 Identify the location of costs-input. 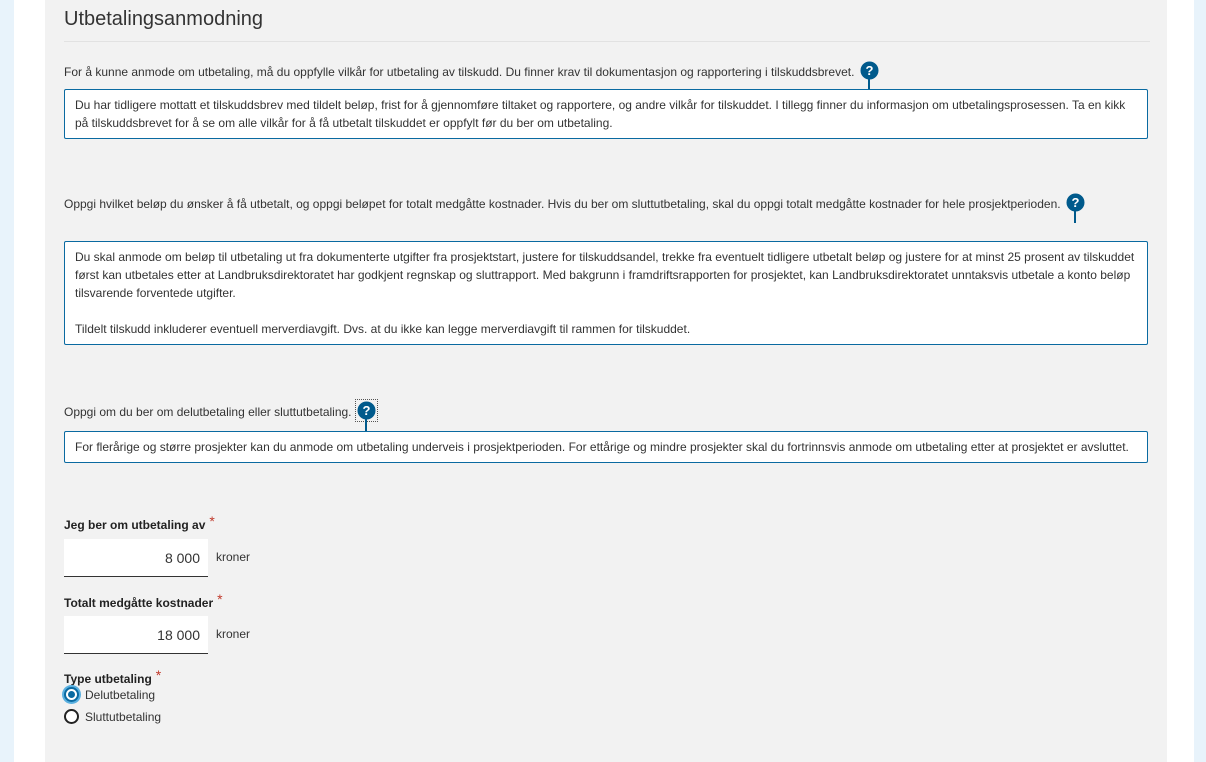
(136, 635).